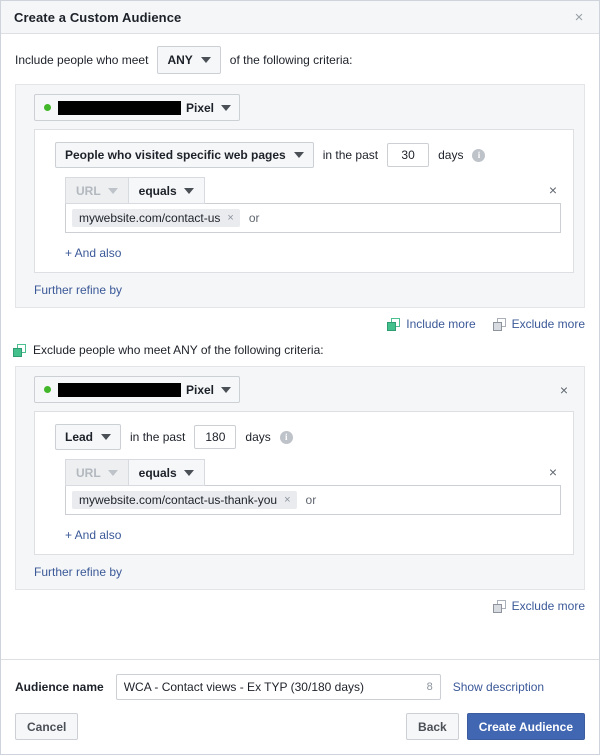 The width and height of the screenshot is (600, 755). Describe the element at coordinates (498, 687) in the screenshot. I see `show-description-link: Show description` at that location.